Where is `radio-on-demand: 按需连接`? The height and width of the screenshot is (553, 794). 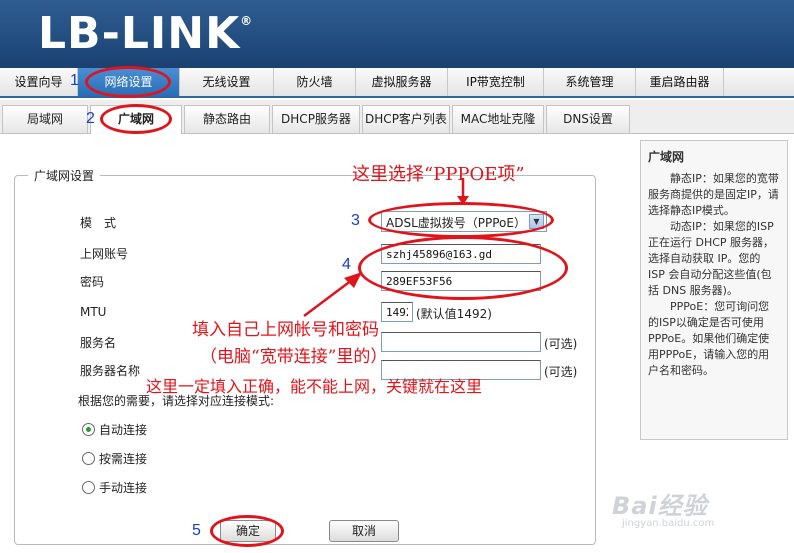 radio-on-demand: 按需连接 is located at coordinates (114, 458).